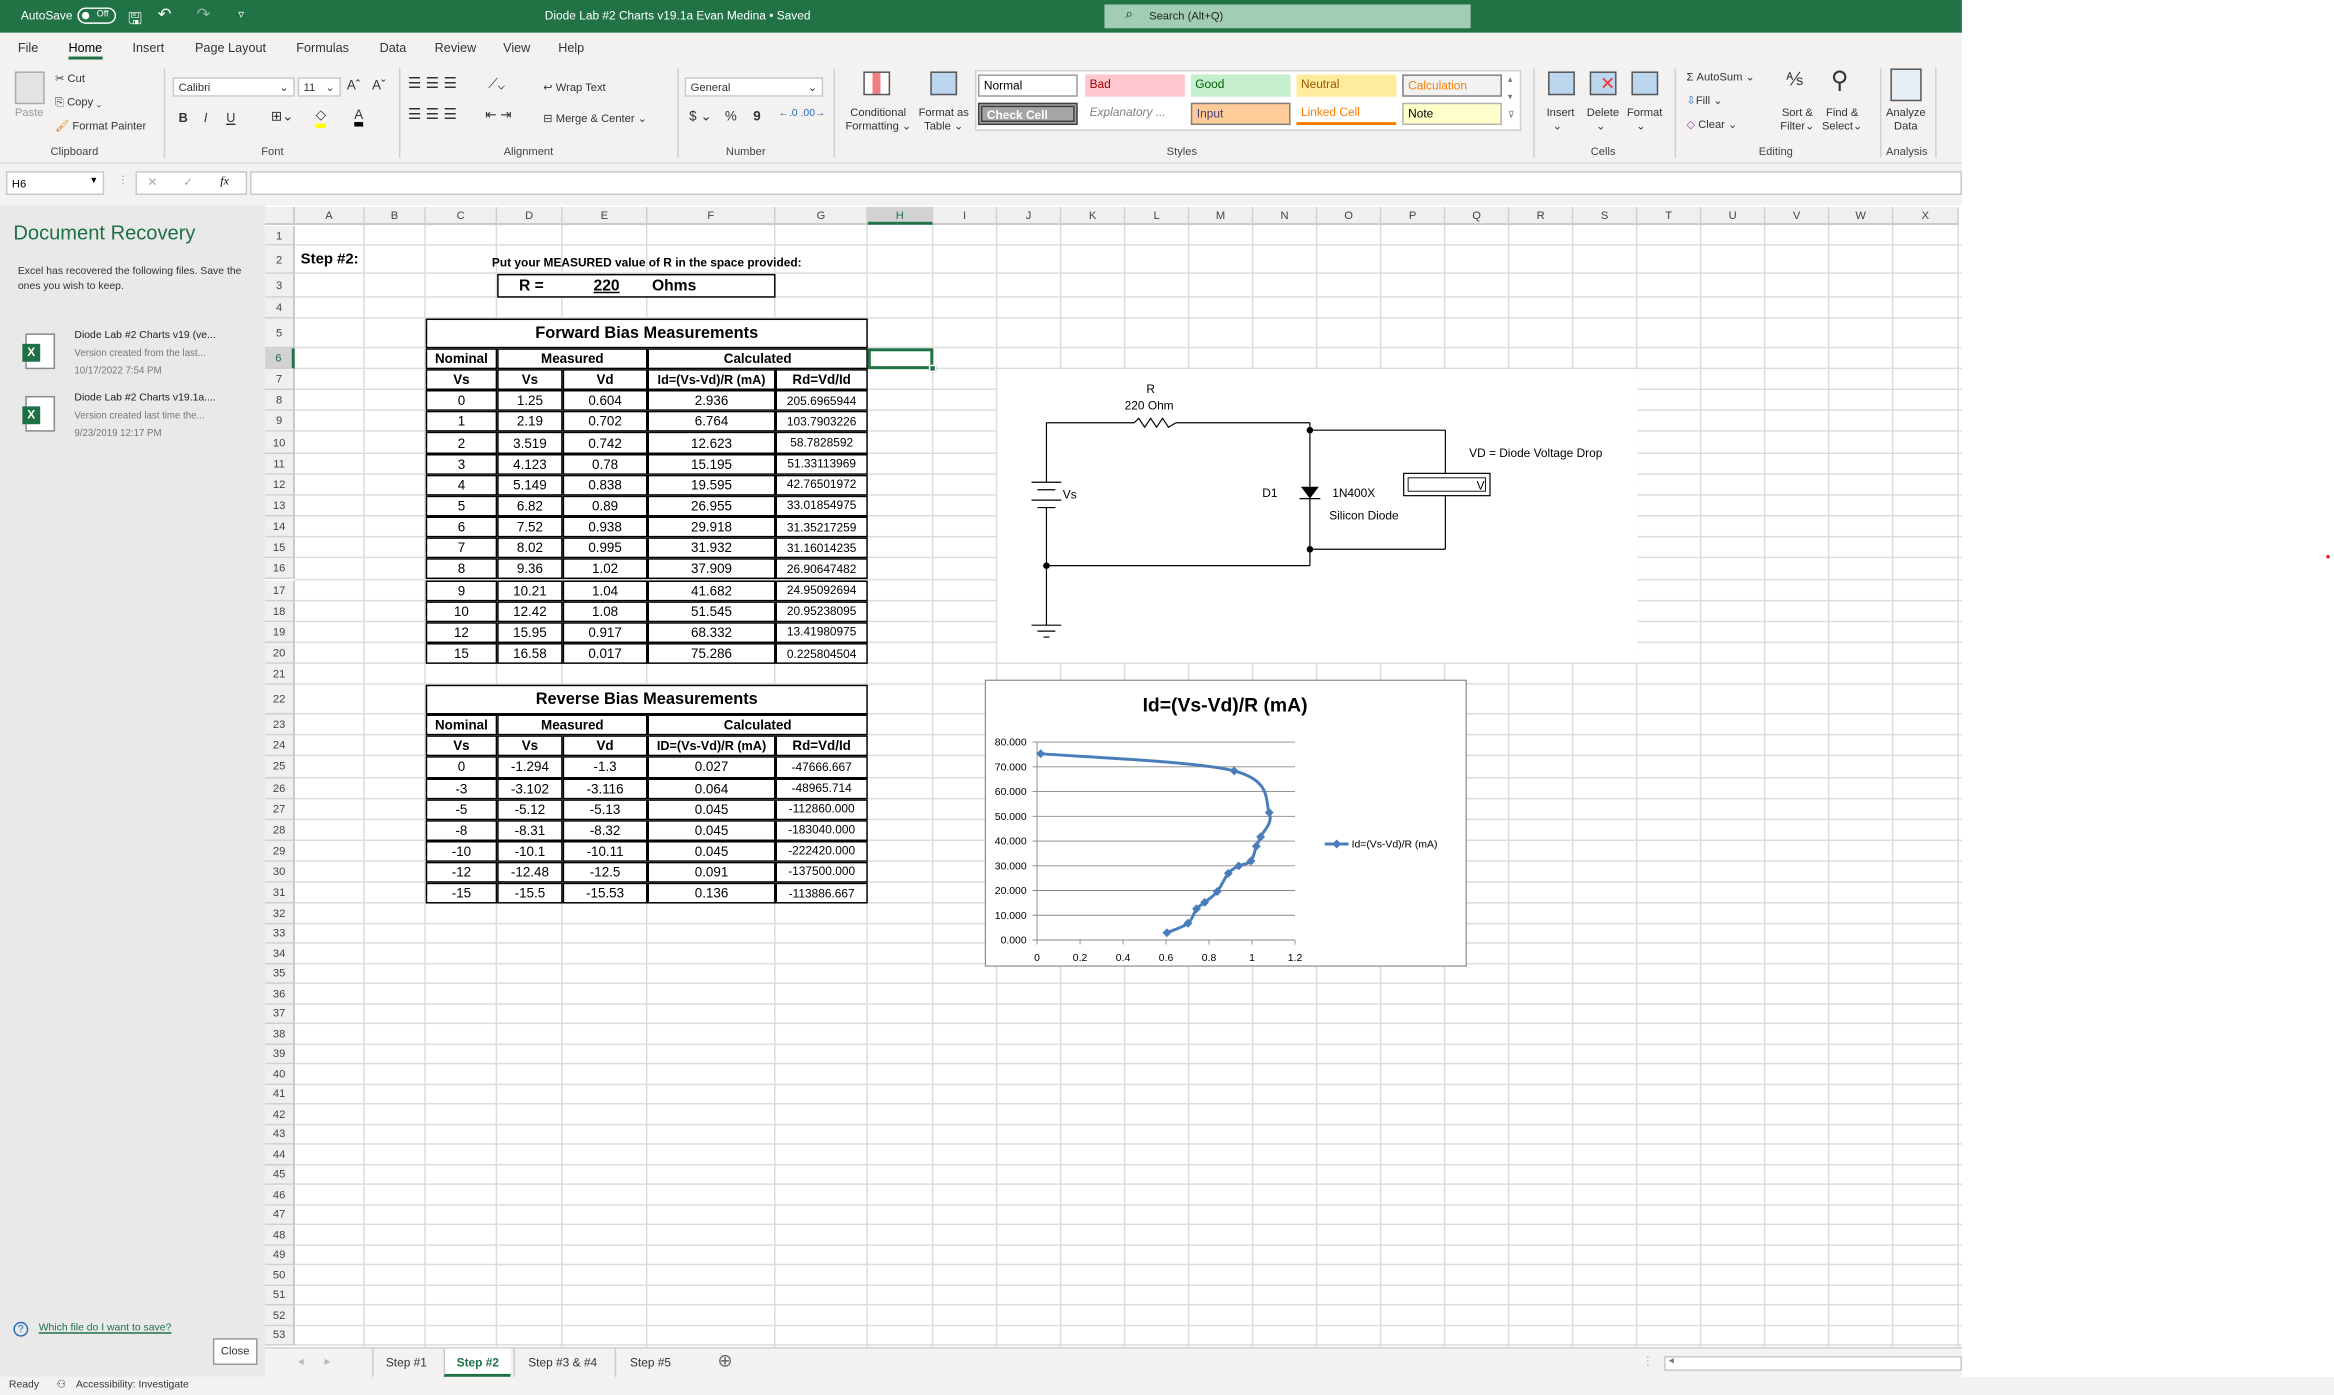 The width and height of the screenshot is (2334, 1395). What do you see at coordinates (279, 809) in the screenshot?
I see `row-header-27: 27` at bounding box center [279, 809].